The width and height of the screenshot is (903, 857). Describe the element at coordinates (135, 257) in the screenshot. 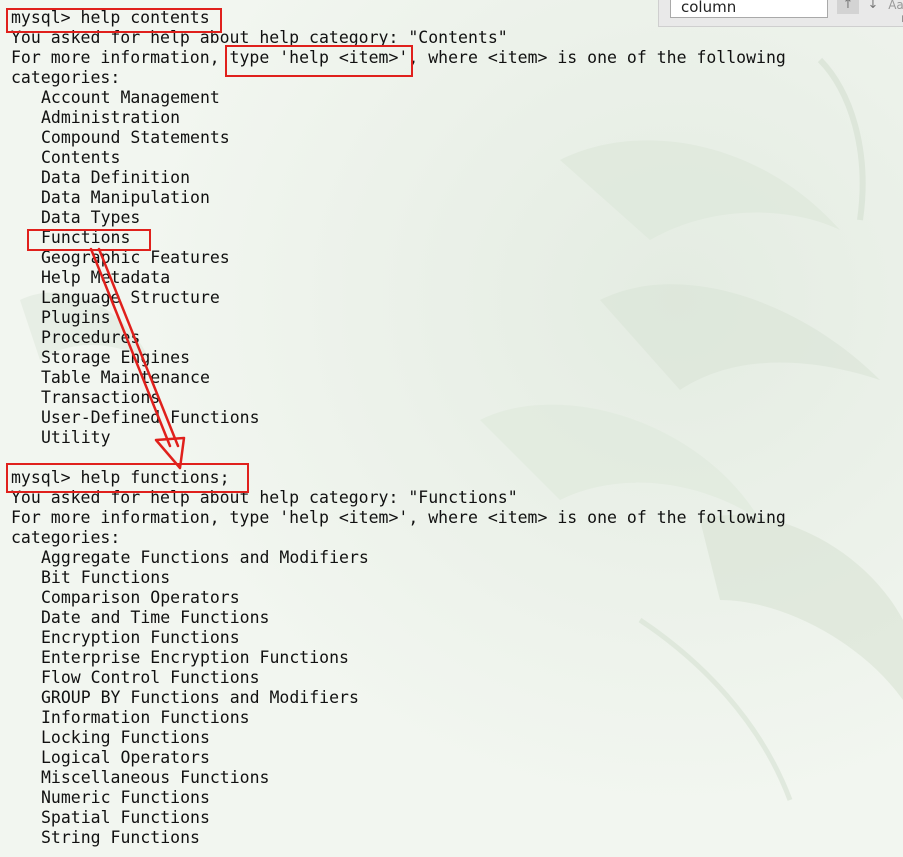

I see `category-item: Geographic Features` at that location.